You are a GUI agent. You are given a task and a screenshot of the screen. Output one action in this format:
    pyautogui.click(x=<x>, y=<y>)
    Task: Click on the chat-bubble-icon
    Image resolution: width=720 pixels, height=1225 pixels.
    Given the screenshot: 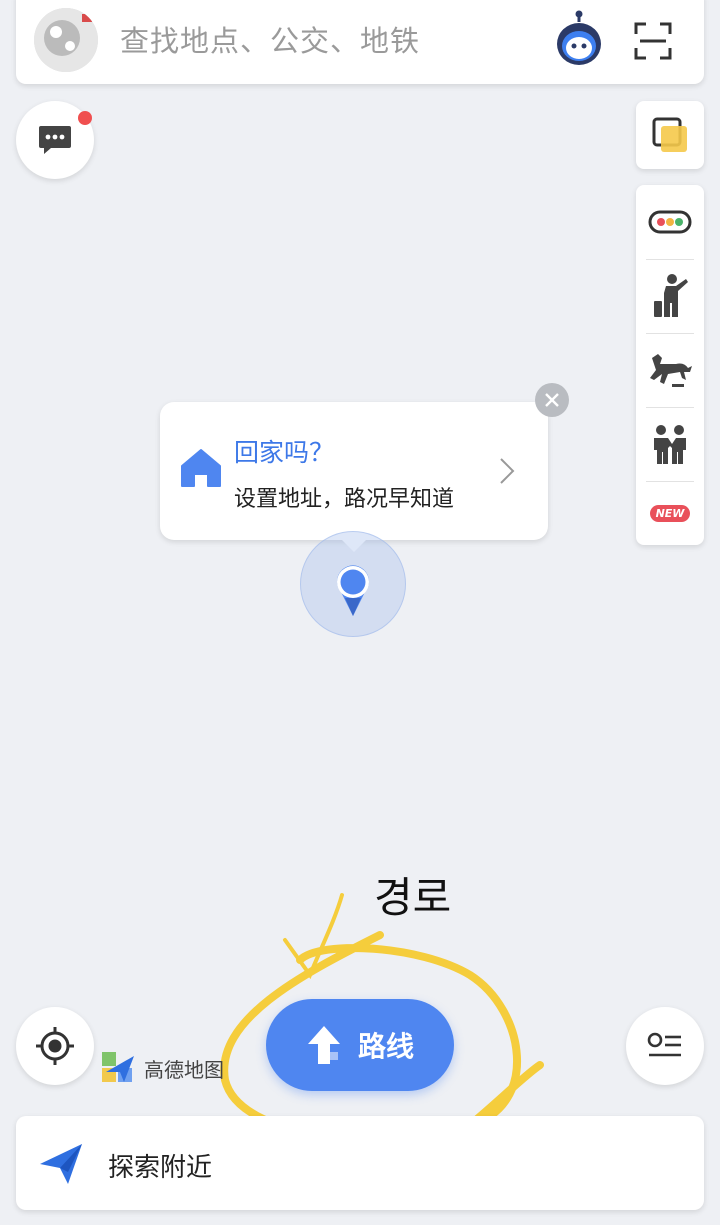 What is the action you would take?
    pyautogui.click(x=55, y=140)
    